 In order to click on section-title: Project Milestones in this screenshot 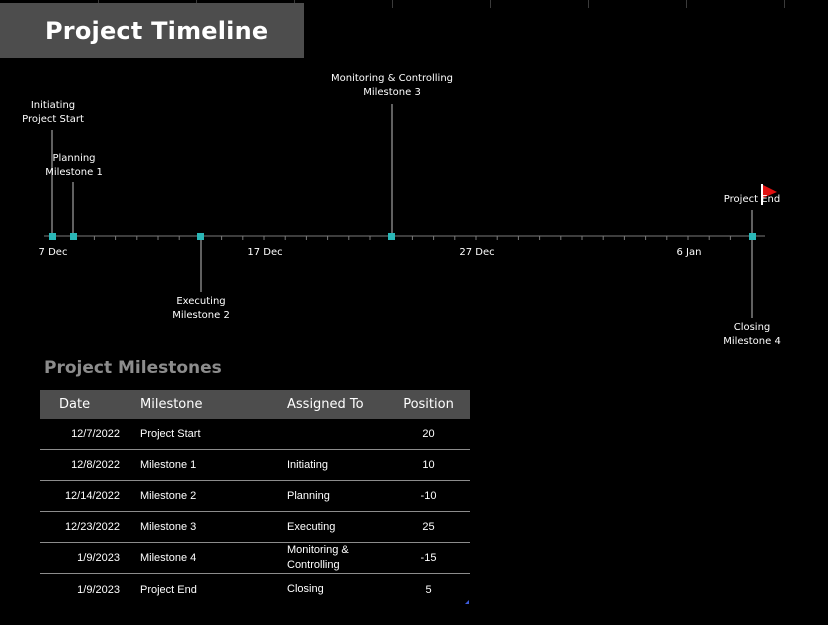, I will do `click(133, 368)`.